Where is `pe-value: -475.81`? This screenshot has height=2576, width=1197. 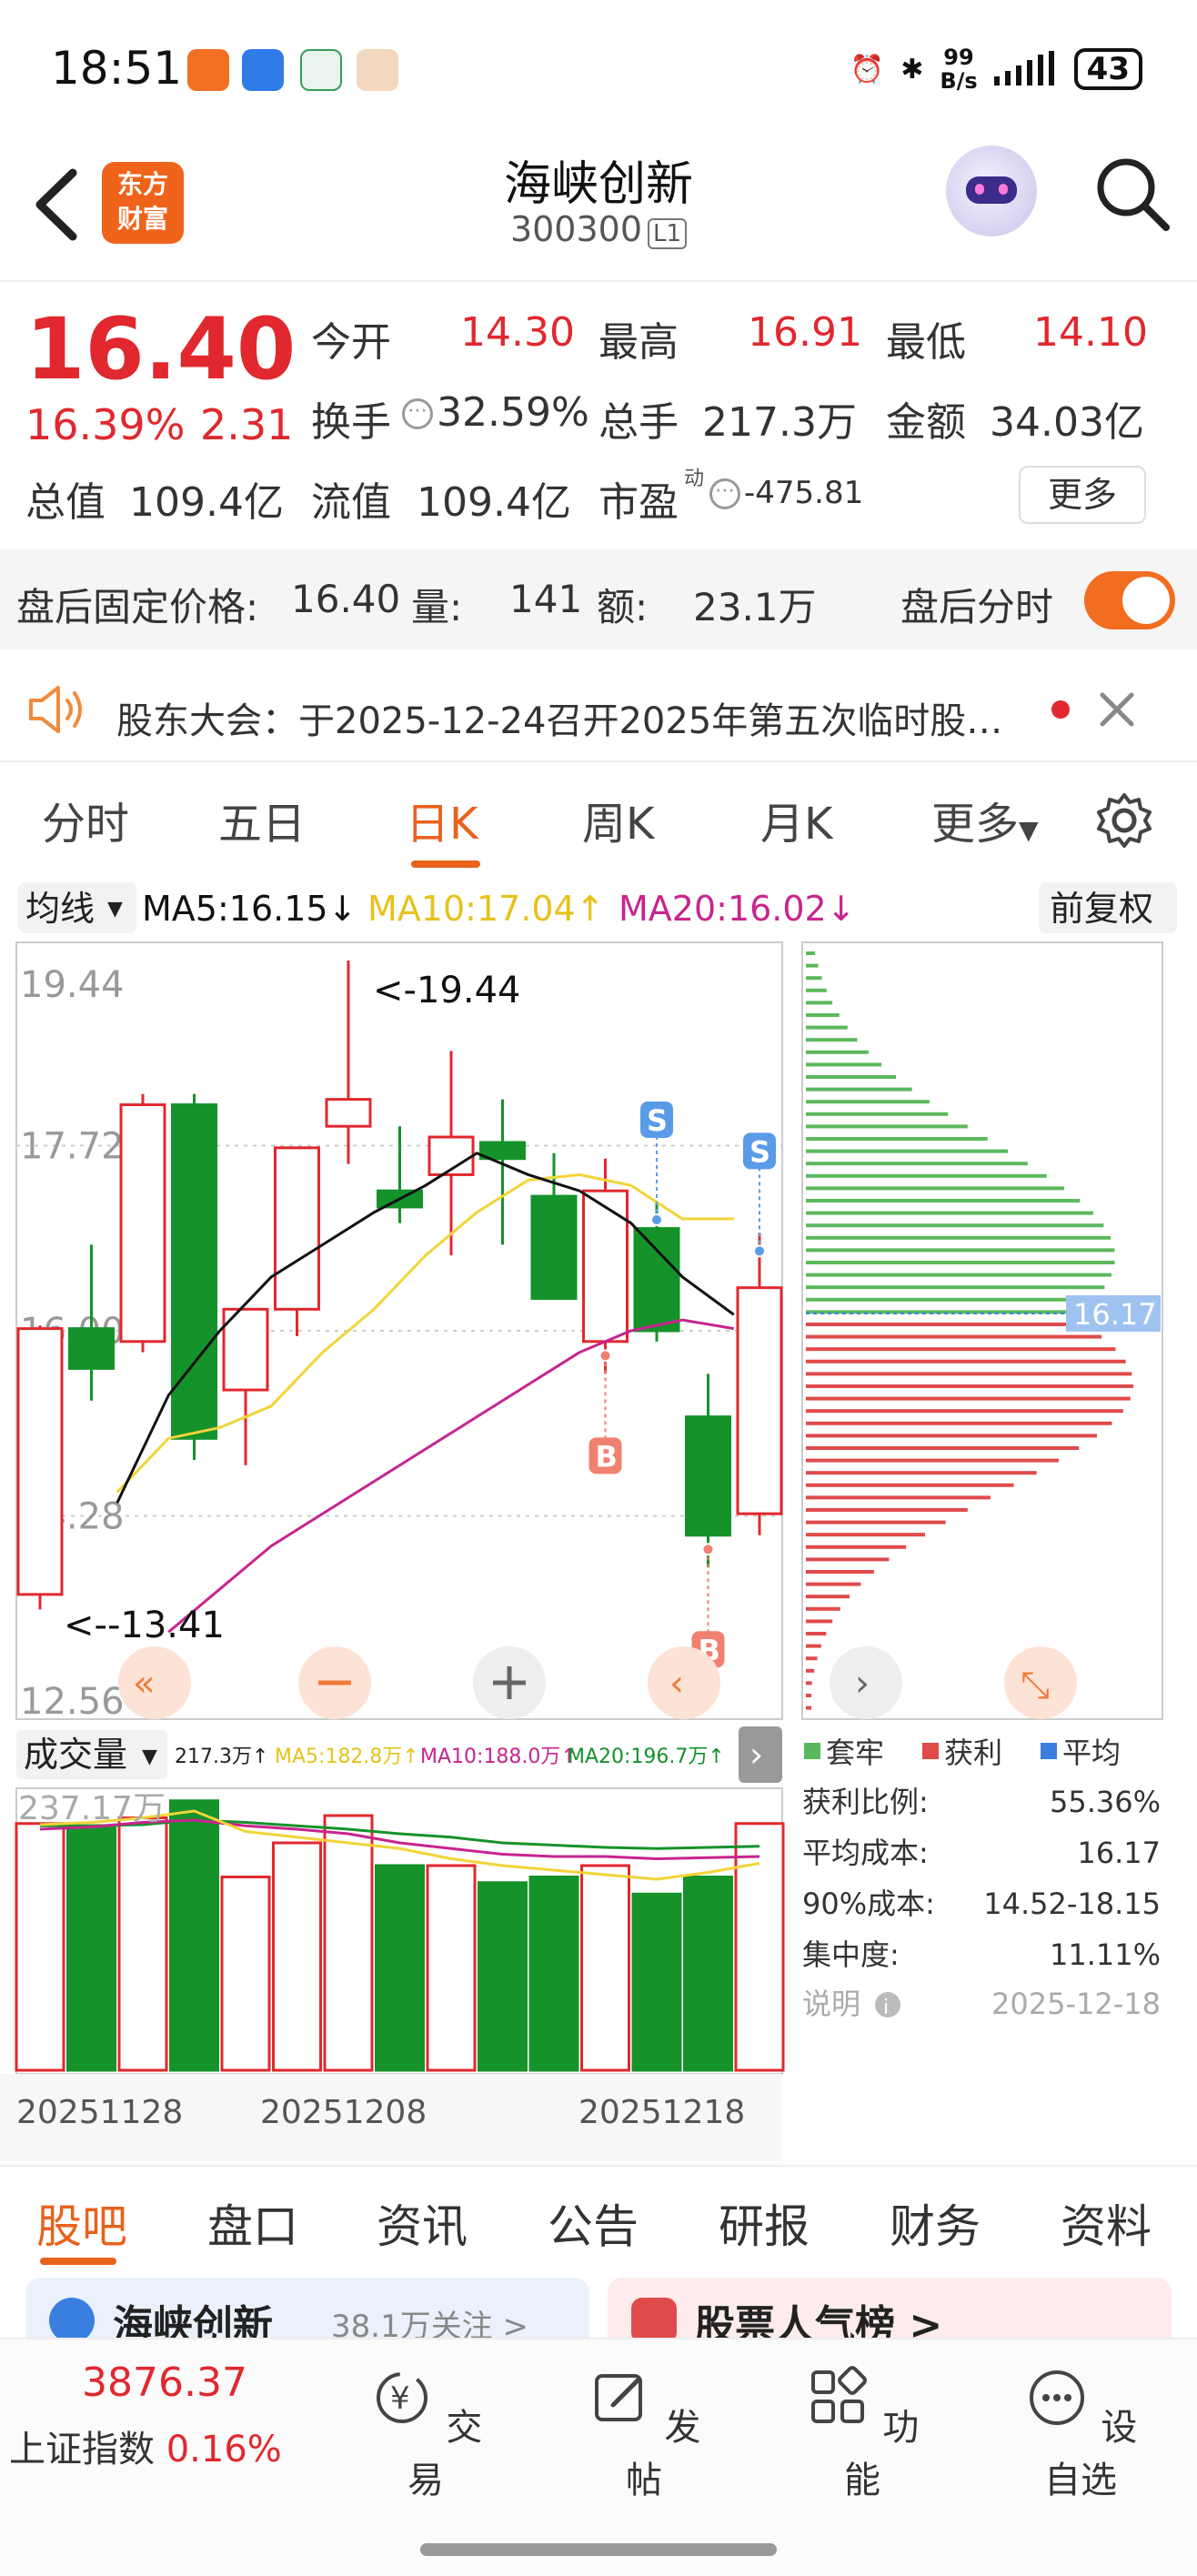
pe-value: -475.81 is located at coordinates (804, 493).